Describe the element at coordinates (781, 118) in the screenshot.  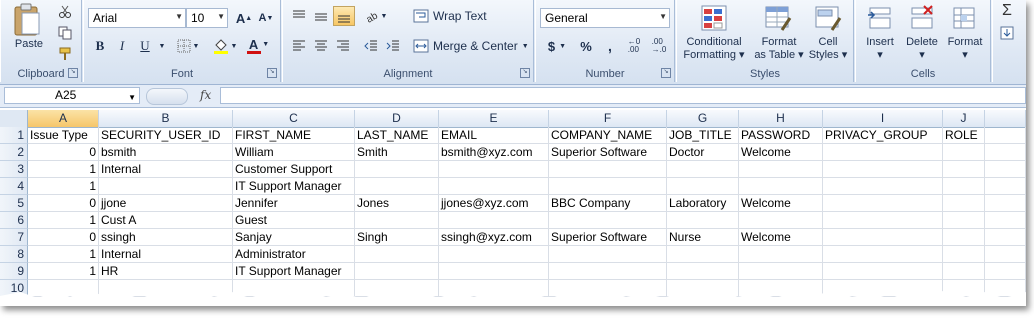
I see `column-header-h: H` at that location.